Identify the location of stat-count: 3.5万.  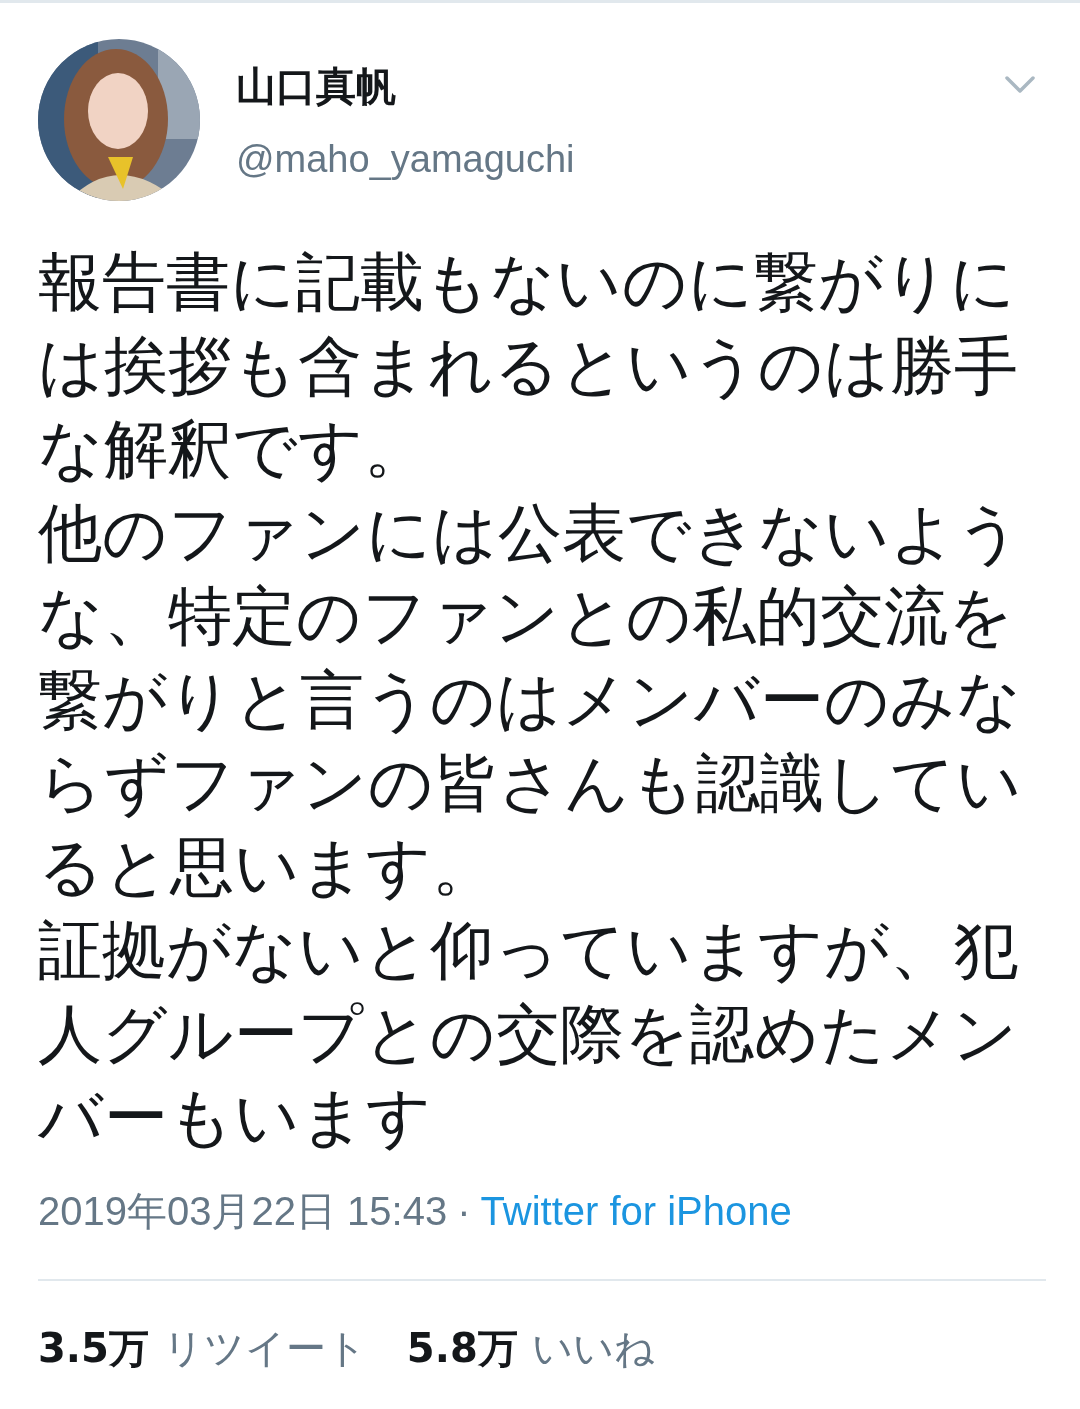
(93, 1348).